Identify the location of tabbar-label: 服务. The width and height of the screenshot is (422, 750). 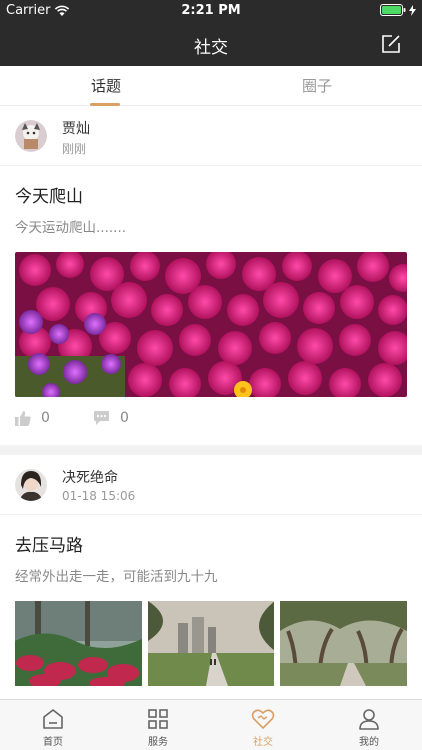
(158, 742).